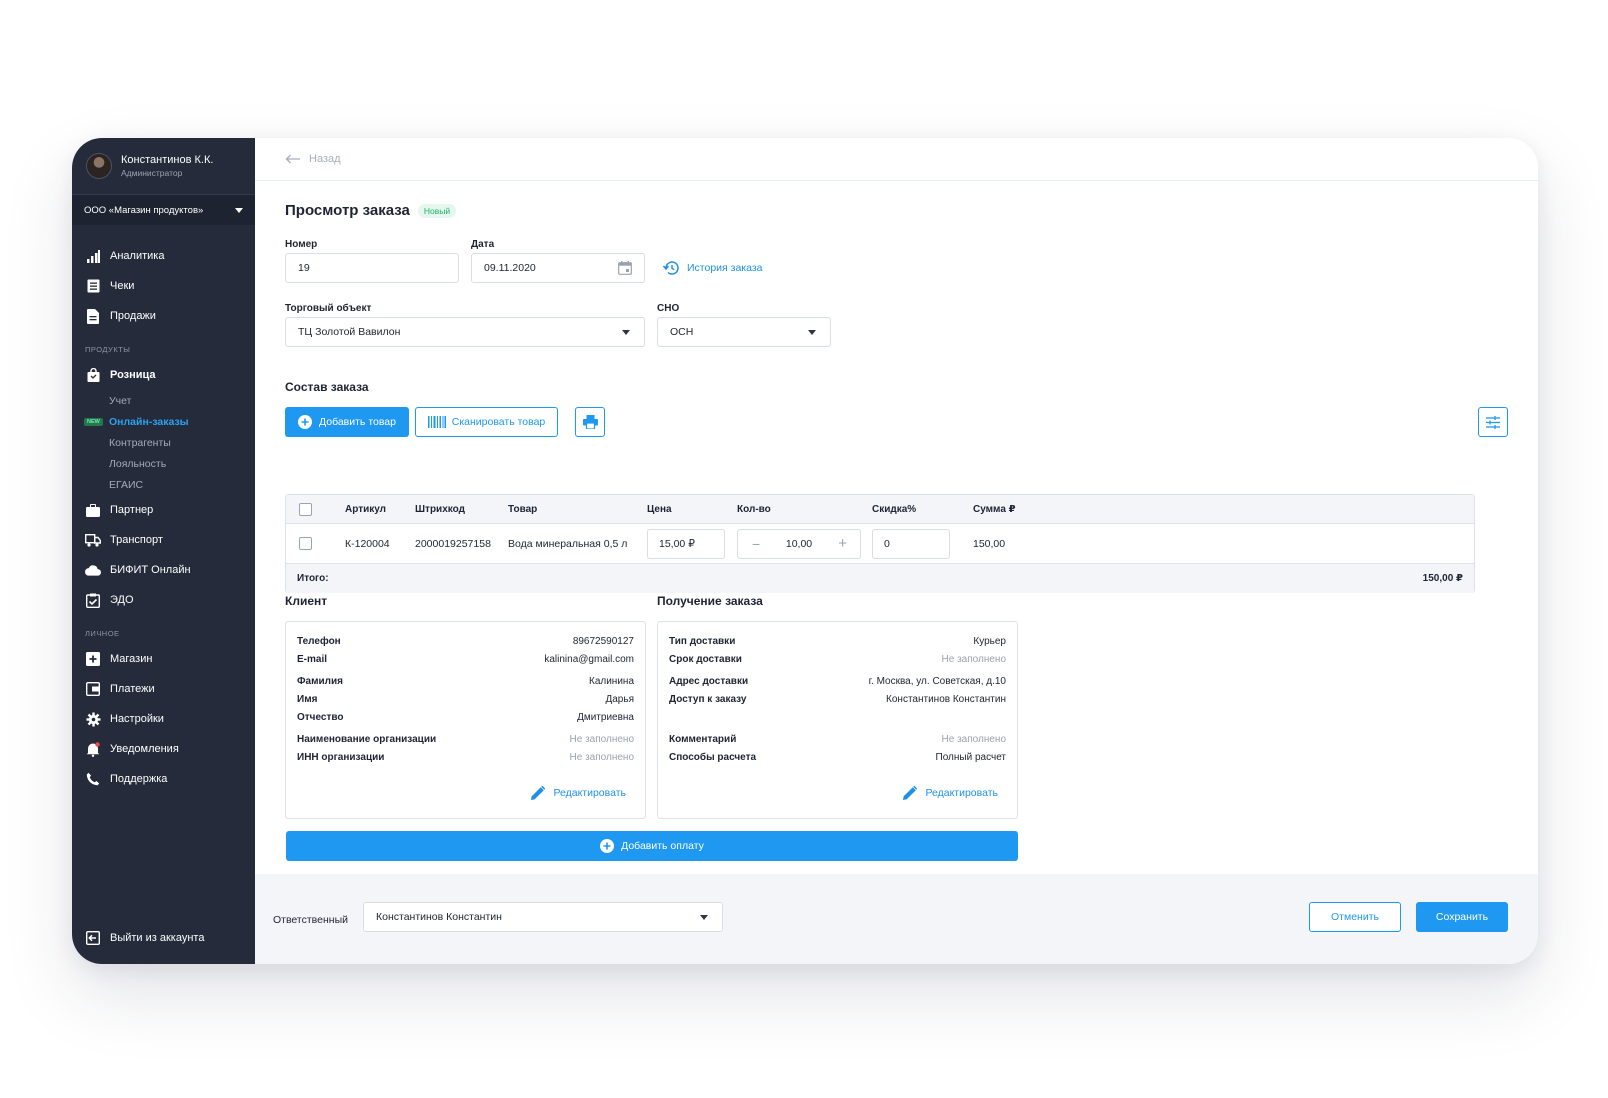  What do you see at coordinates (589, 659) in the screenshot?
I see `kv-value: kalinina@gmail.com` at bounding box center [589, 659].